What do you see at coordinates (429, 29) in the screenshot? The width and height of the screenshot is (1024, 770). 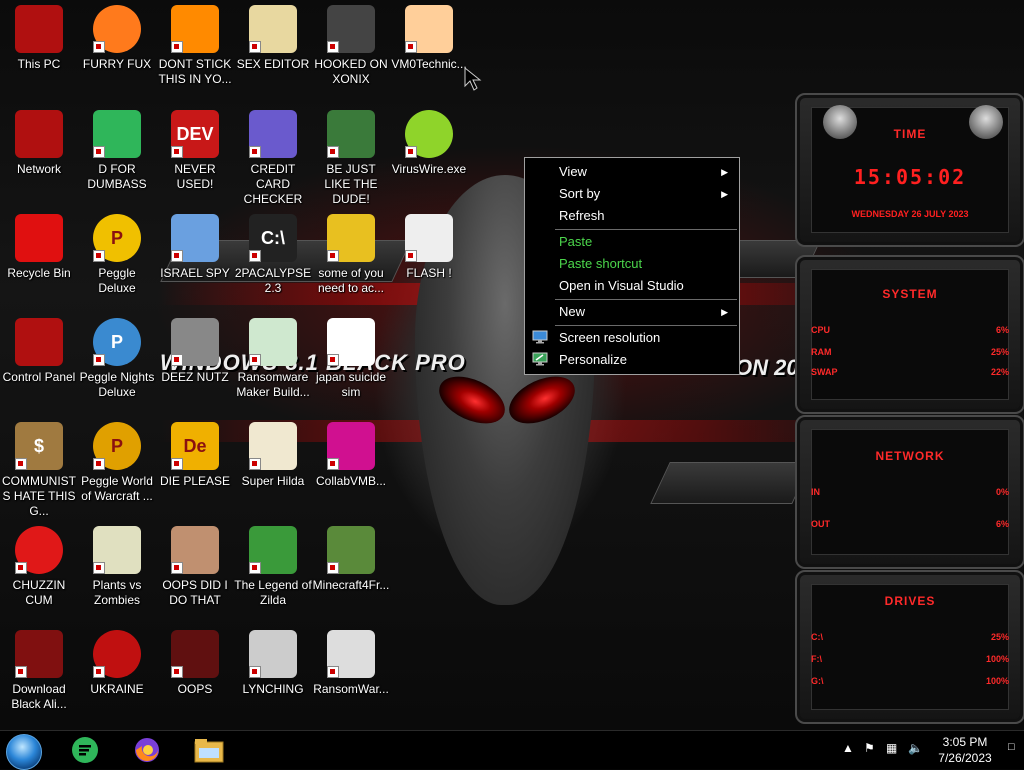 I see `doctor-icon` at bounding box center [429, 29].